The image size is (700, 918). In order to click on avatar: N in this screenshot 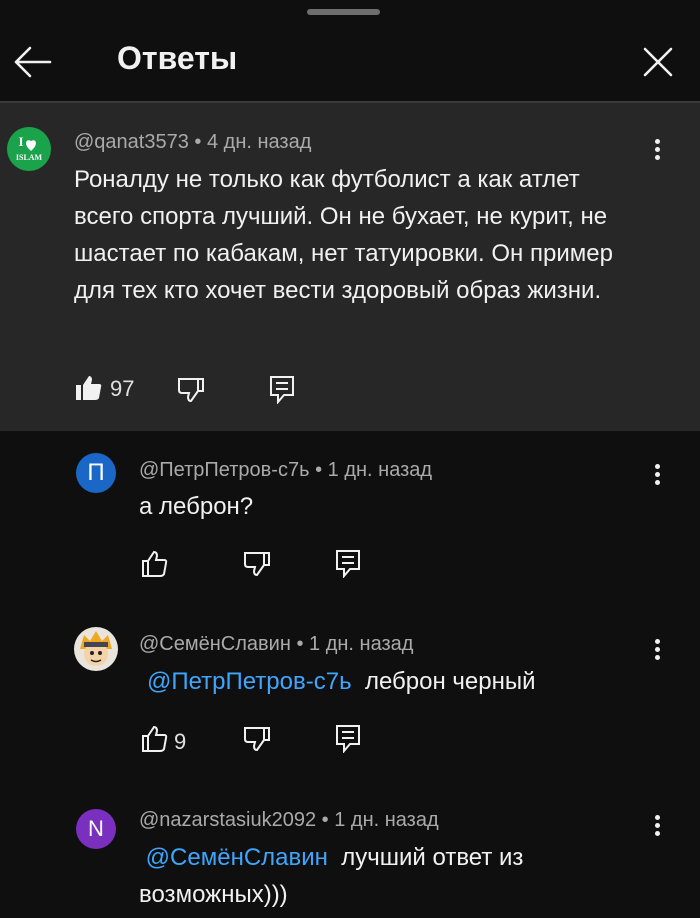, I will do `click(96, 829)`.